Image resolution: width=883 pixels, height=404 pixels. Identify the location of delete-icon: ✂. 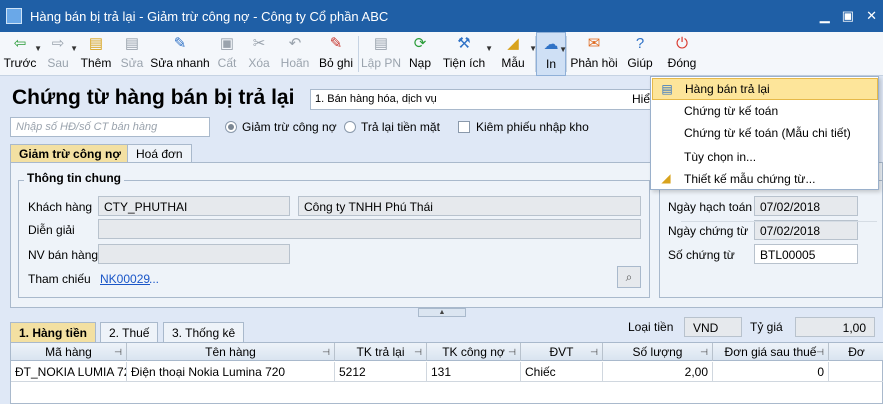
(259, 43).